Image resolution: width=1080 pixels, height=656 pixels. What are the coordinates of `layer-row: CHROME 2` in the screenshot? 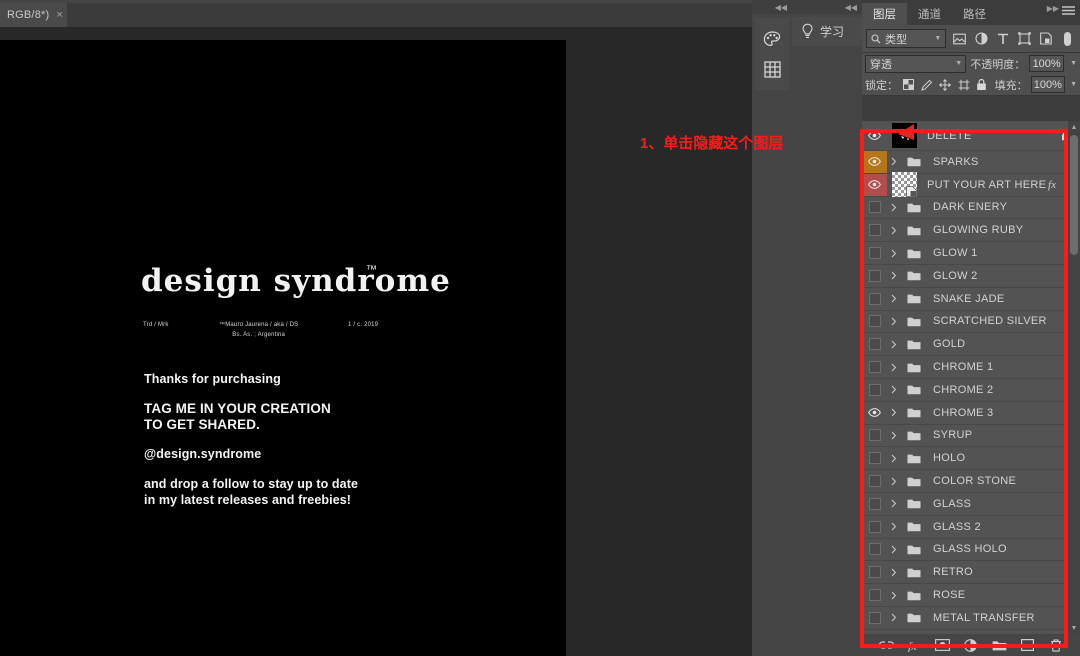 It's located at (971, 390).